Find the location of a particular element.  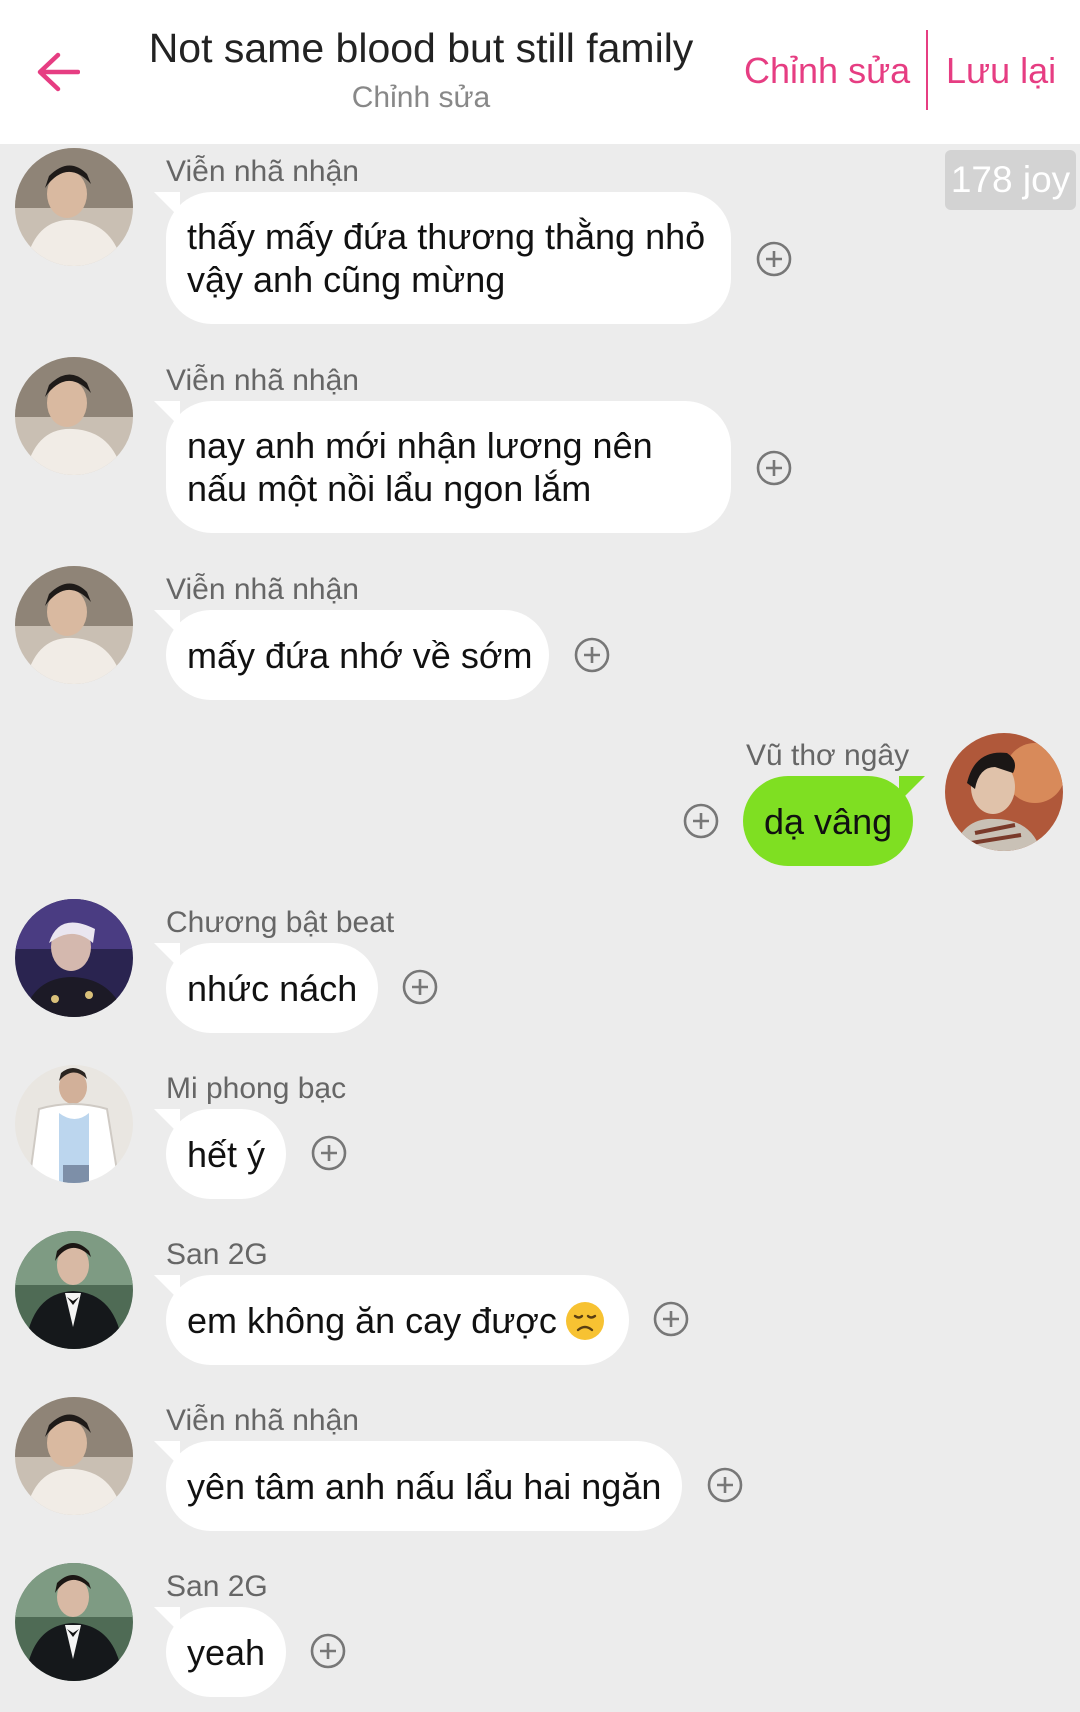

message-text-line: nấu một nồi lẩu ngon lắm is located at coordinates (389, 488).